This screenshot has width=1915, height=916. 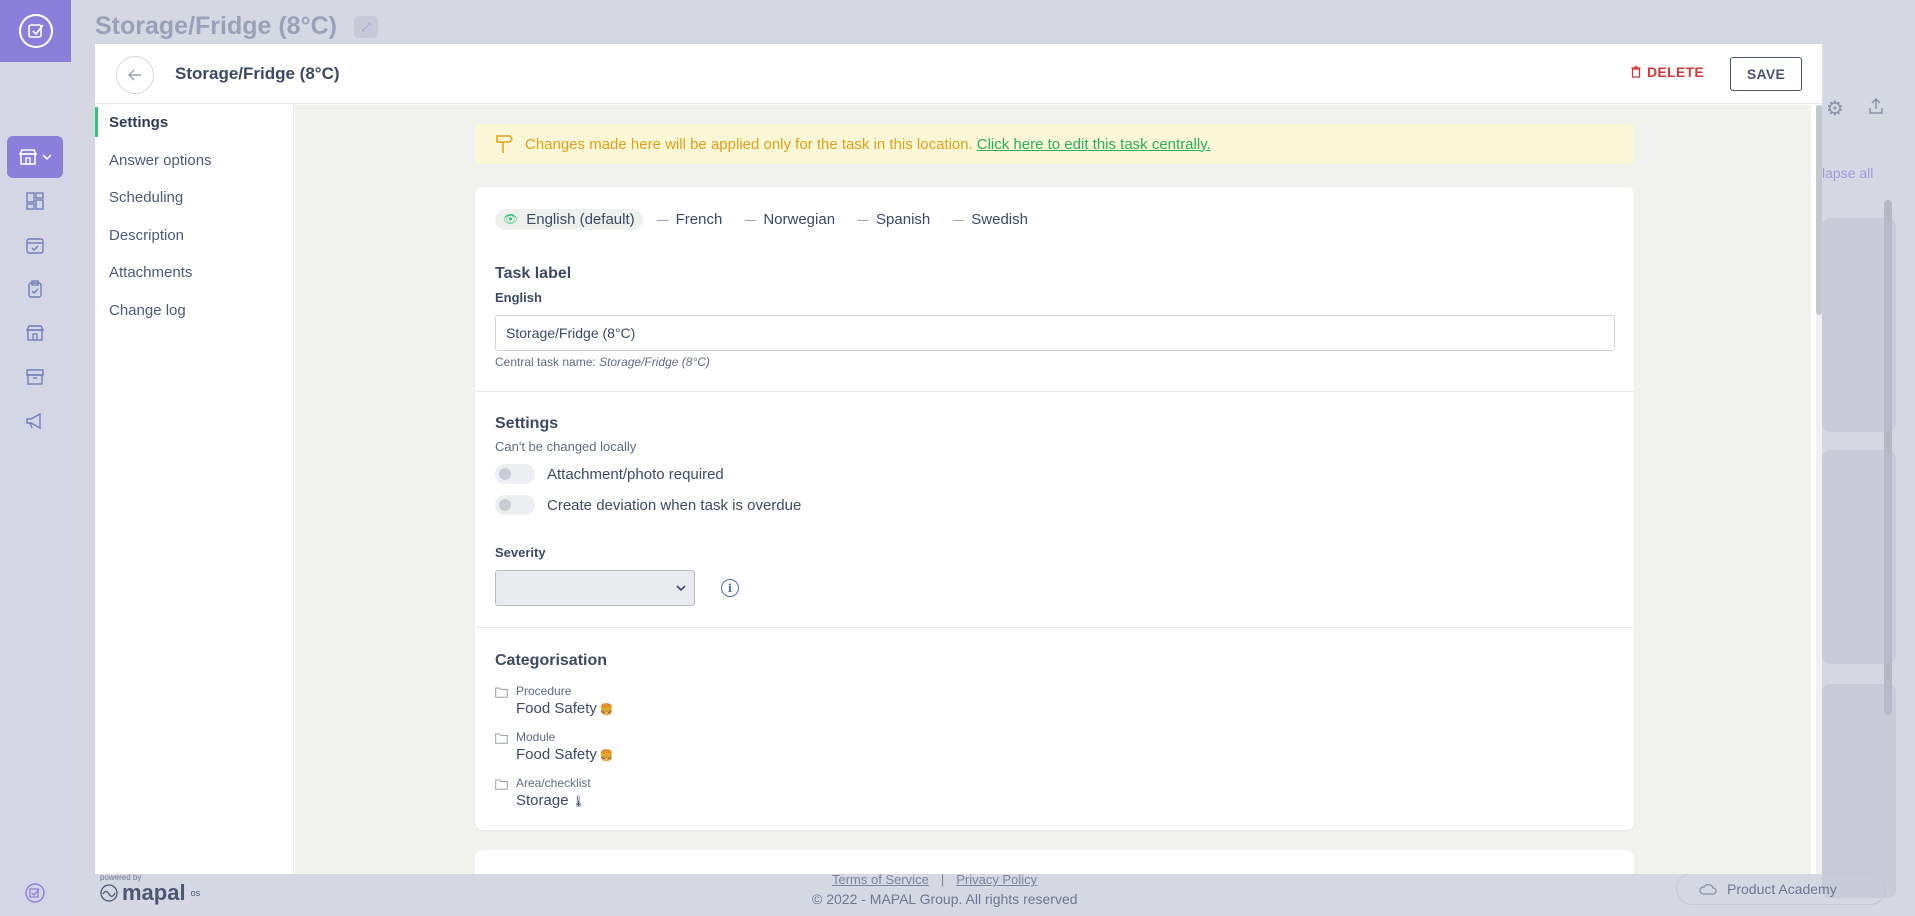 What do you see at coordinates (194, 272) in the screenshot?
I see `nav-item-attachments: Attachments` at bounding box center [194, 272].